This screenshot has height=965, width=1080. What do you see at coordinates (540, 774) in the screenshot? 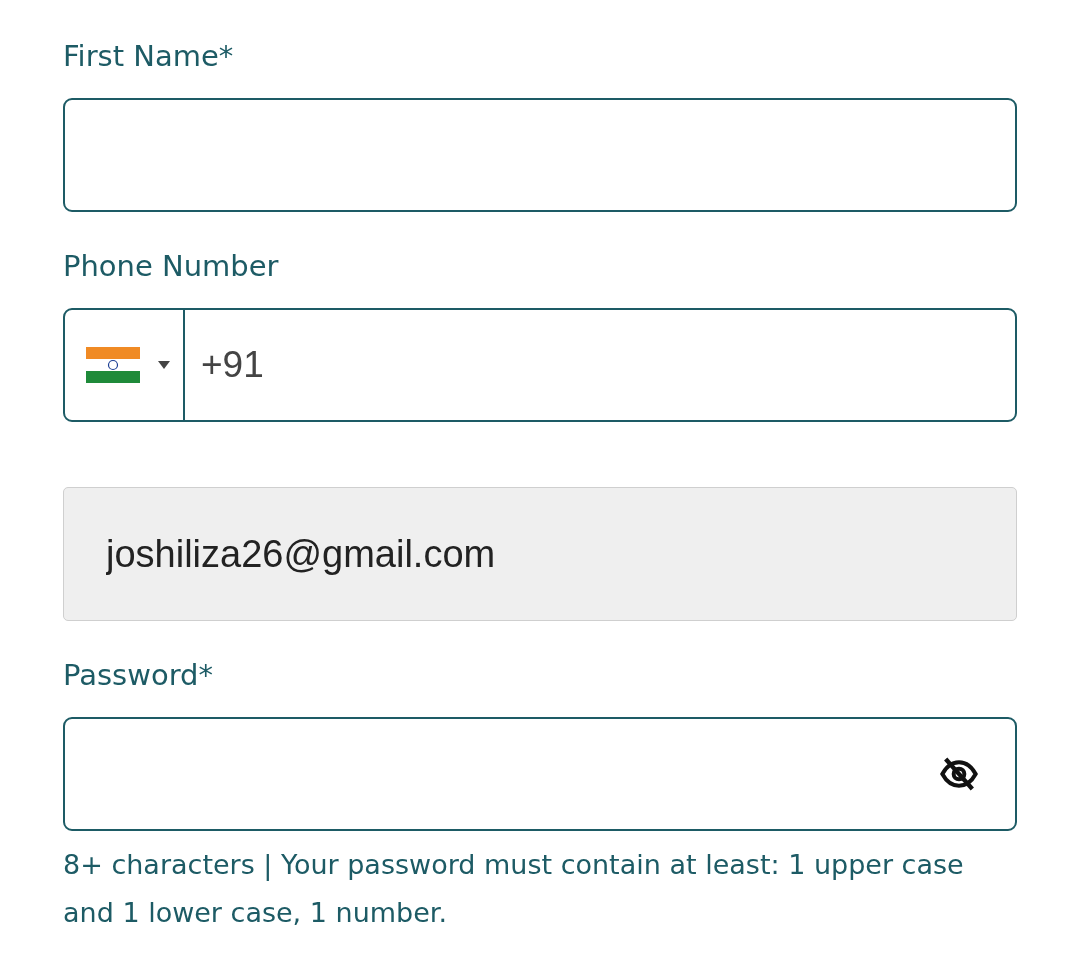
I see `password-field` at bounding box center [540, 774].